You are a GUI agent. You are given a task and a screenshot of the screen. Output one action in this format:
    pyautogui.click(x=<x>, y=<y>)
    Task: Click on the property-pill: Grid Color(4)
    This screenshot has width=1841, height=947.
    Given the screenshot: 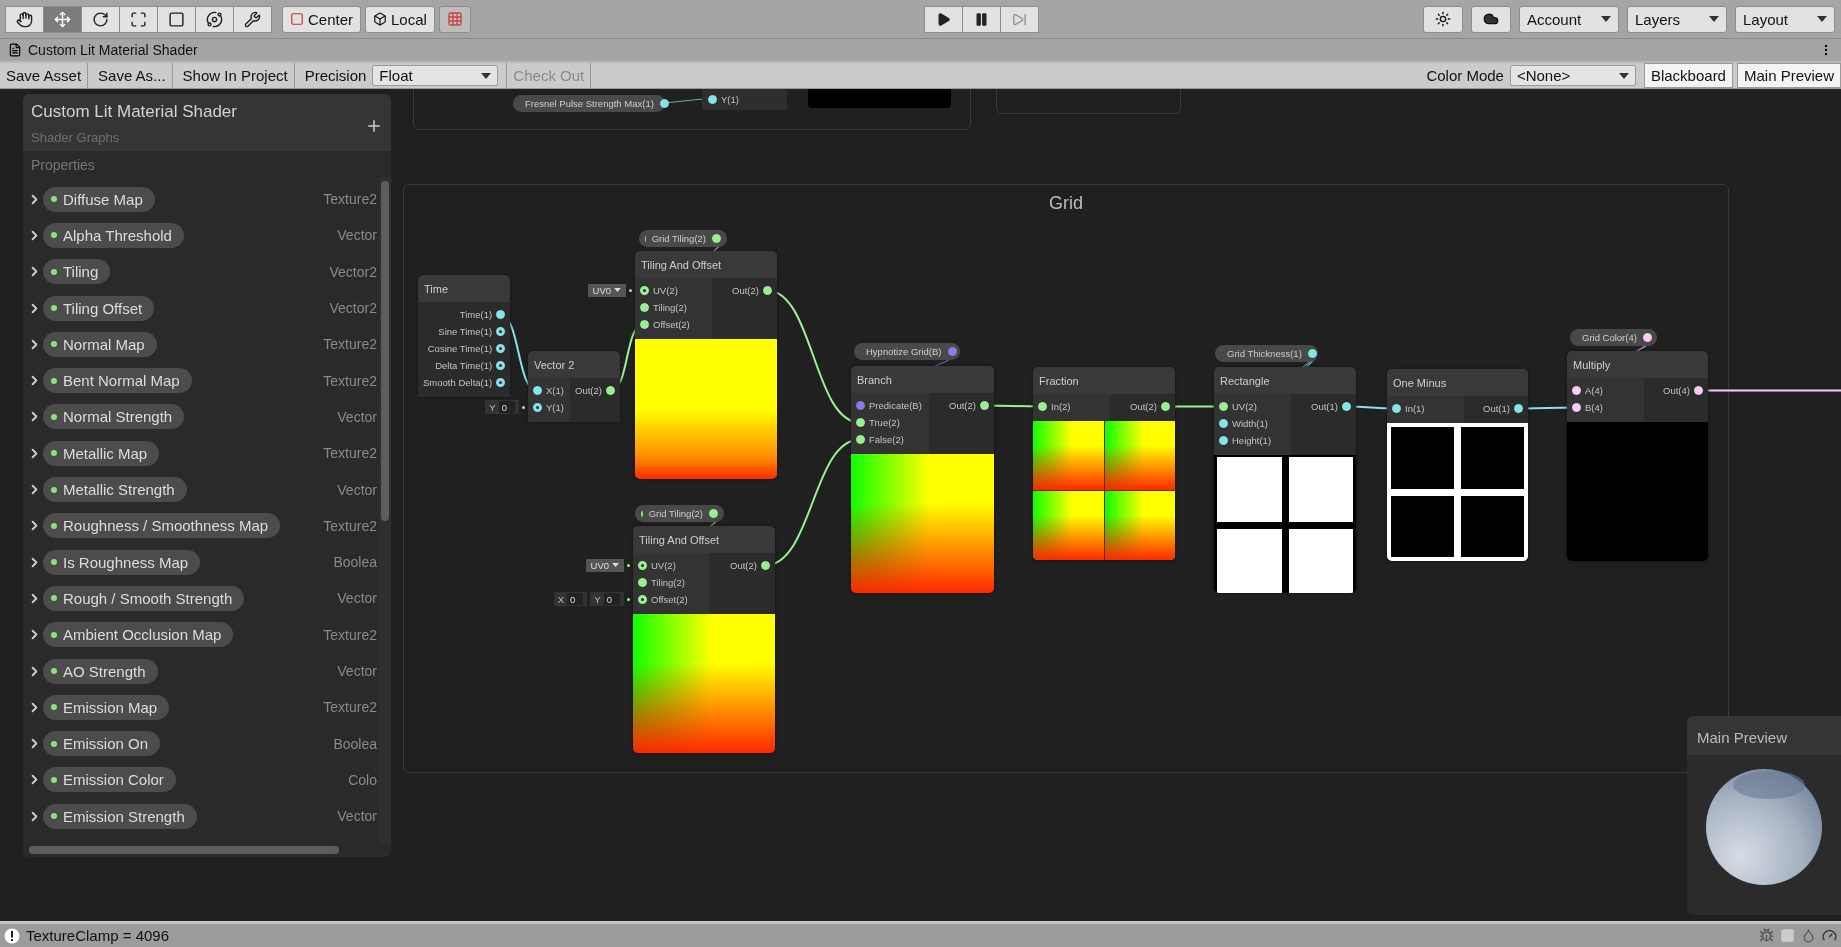 What is the action you would take?
    pyautogui.click(x=1613, y=337)
    